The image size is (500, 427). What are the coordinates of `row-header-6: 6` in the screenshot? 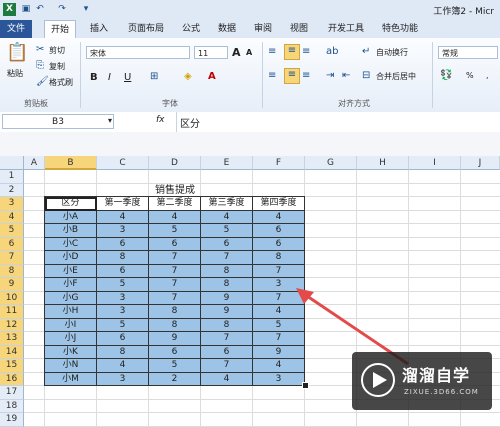 It's located at (12, 244).